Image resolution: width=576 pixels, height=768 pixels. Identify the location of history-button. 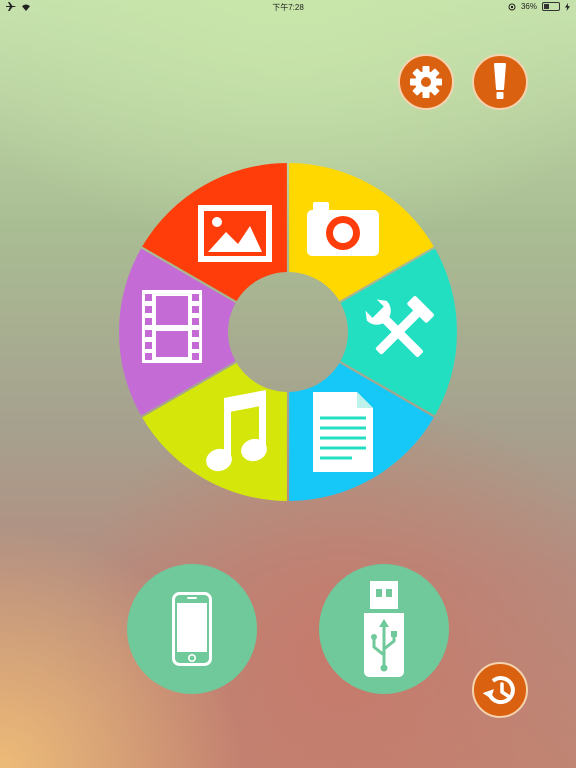
(500, 690).